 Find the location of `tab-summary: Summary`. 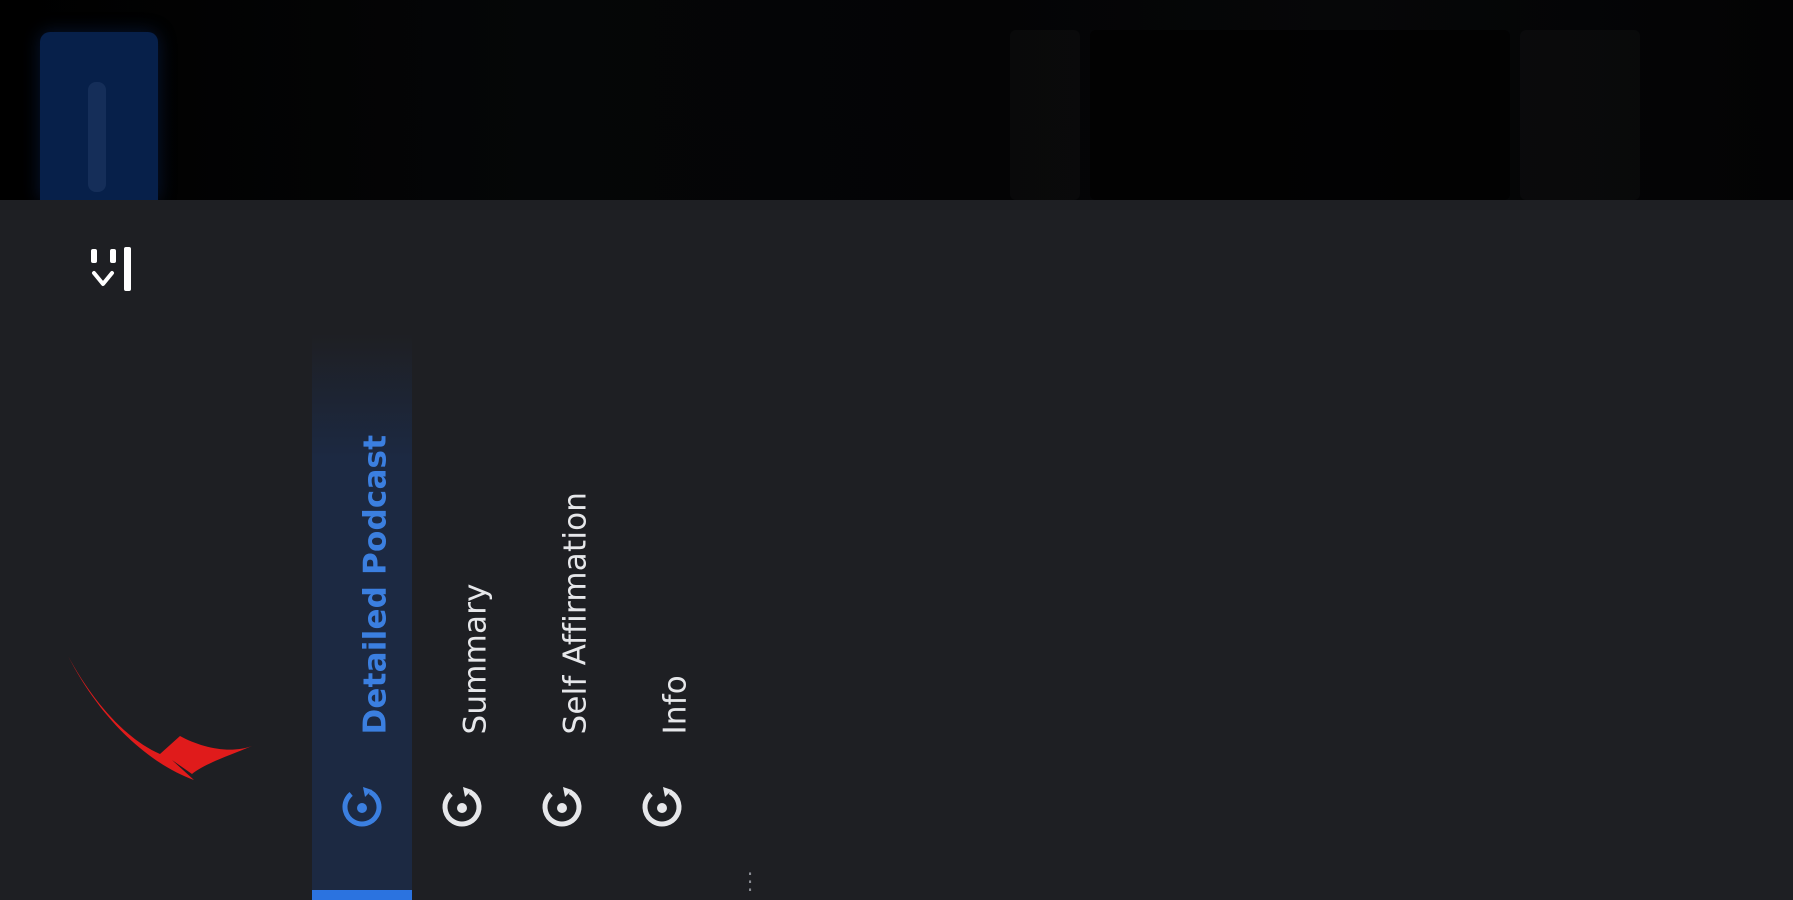

tab-summary: Summary is located at coordinates (462, 617).